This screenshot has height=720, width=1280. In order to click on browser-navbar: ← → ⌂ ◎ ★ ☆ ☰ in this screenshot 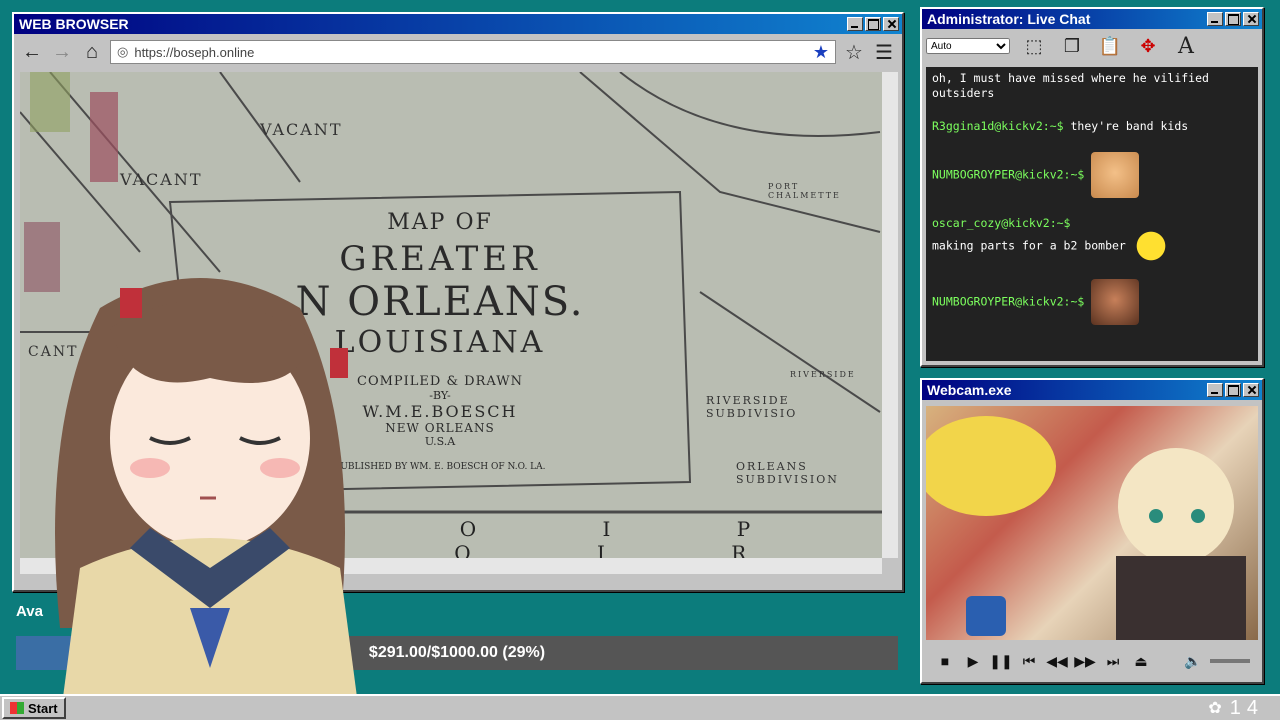, I will do `click(458, 52)`.